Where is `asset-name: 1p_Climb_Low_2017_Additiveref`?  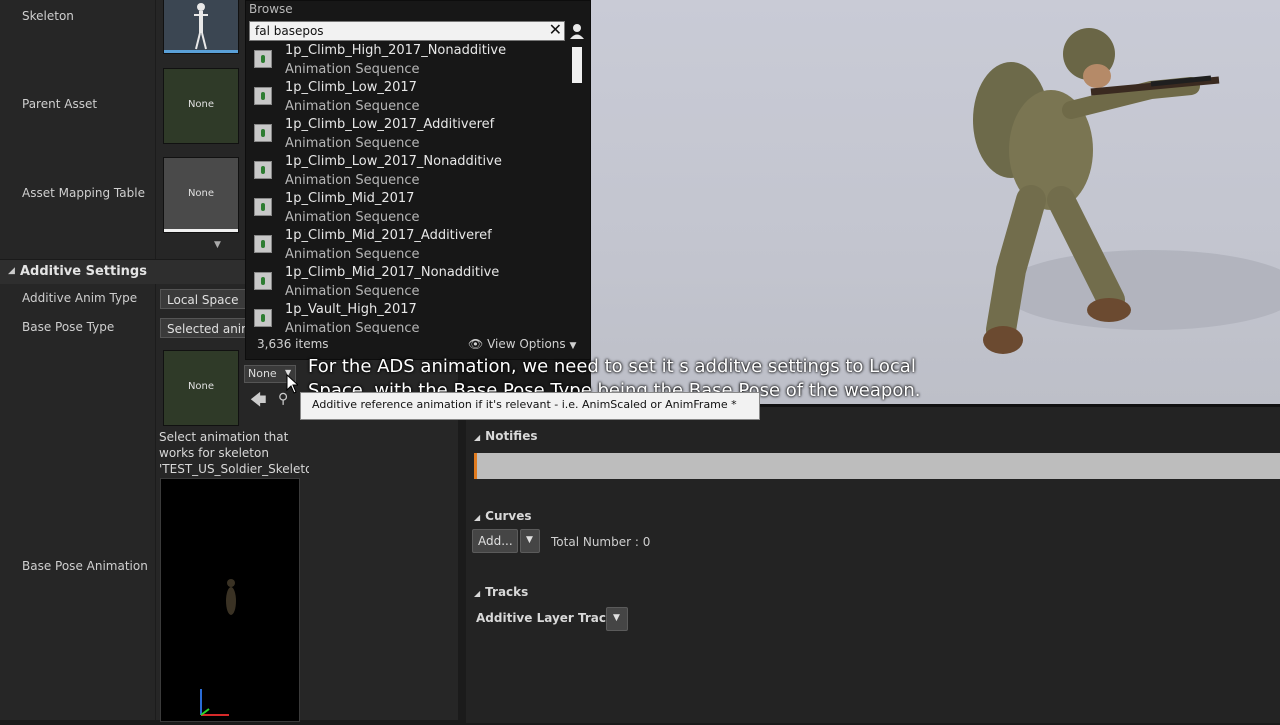 asset-name: 1p_Climb_Low_2017_Additiveref is located at coordinates (390, 124).